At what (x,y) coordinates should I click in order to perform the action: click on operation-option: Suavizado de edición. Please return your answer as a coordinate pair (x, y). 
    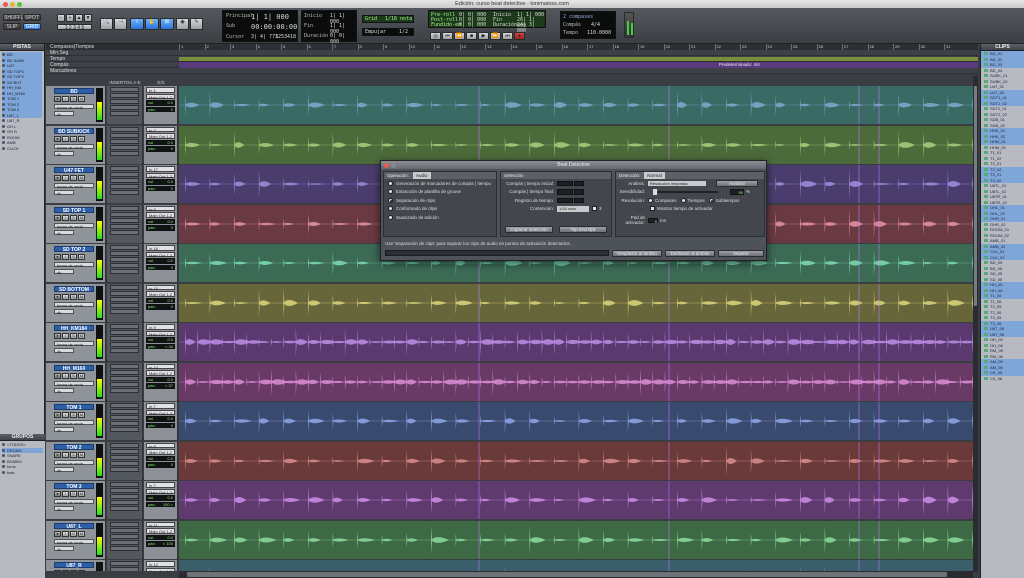
    Looking at the image, I should click on (440, 217).